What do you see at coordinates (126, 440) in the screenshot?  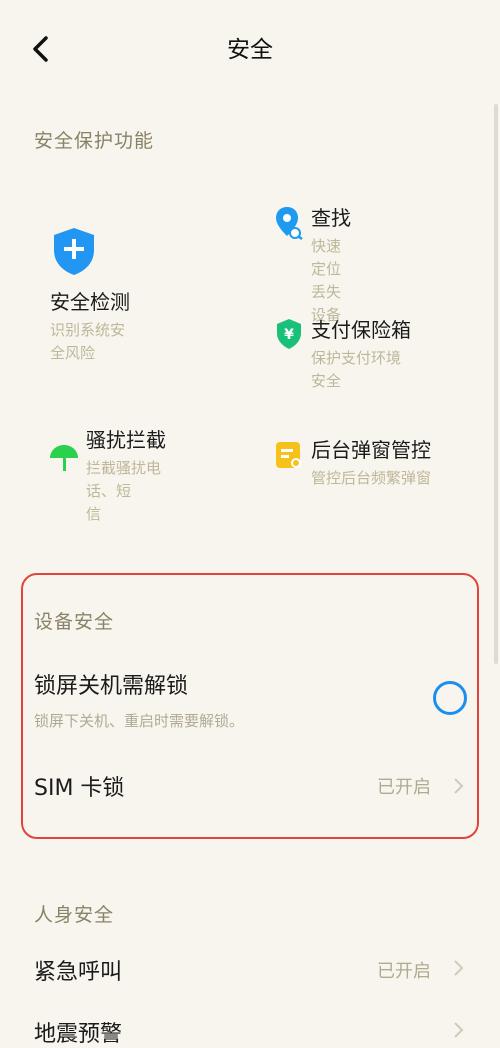 I see `feature-name: 骚扰拦截` at bounding box center [126, 440].